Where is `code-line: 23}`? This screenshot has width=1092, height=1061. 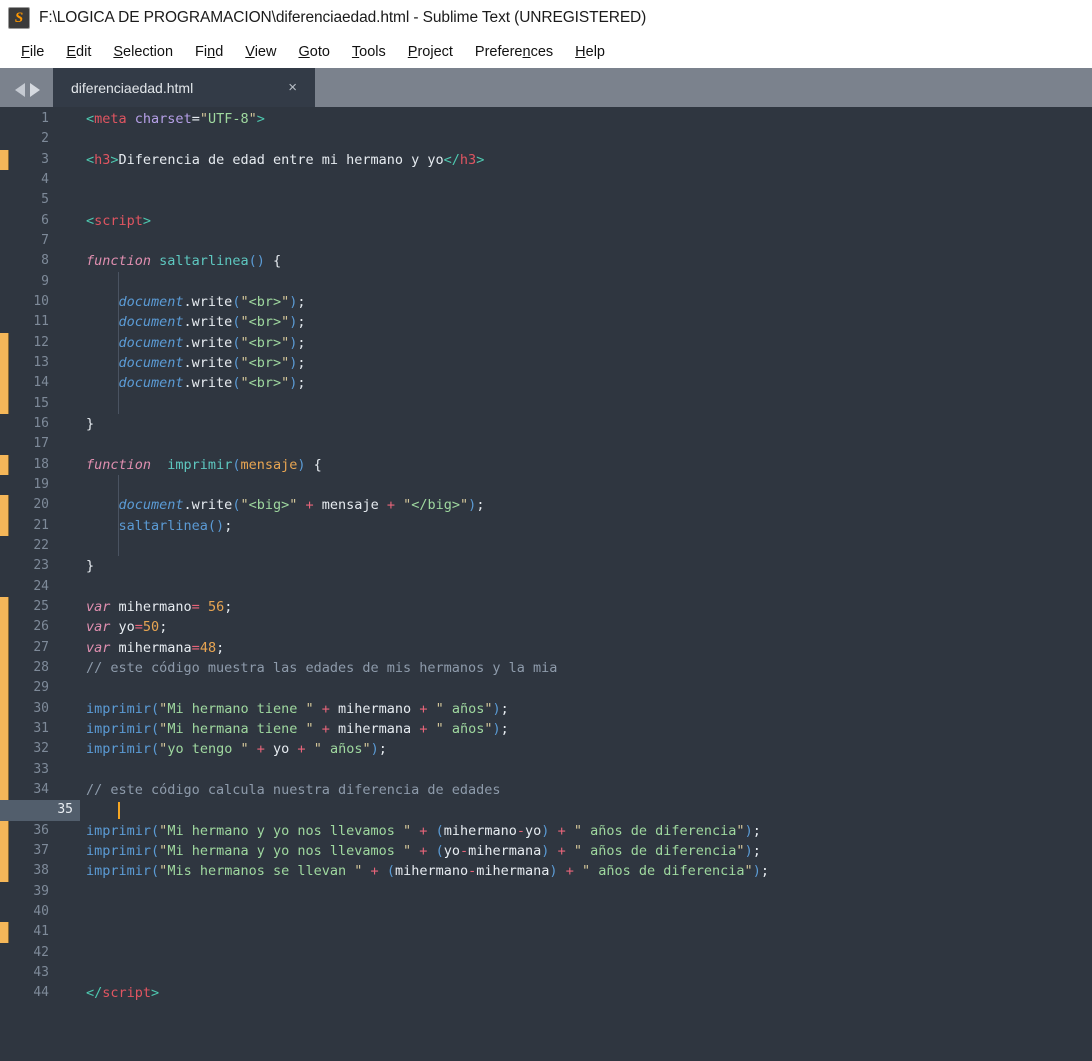
code-line: 23} is located at coordinates (546, 566).